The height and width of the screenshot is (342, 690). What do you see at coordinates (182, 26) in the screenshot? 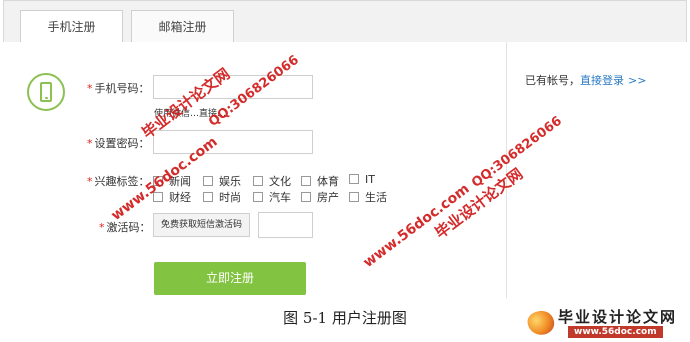
I see `tab-email-register: 邮箱注册` at bounding box center [182, 26].